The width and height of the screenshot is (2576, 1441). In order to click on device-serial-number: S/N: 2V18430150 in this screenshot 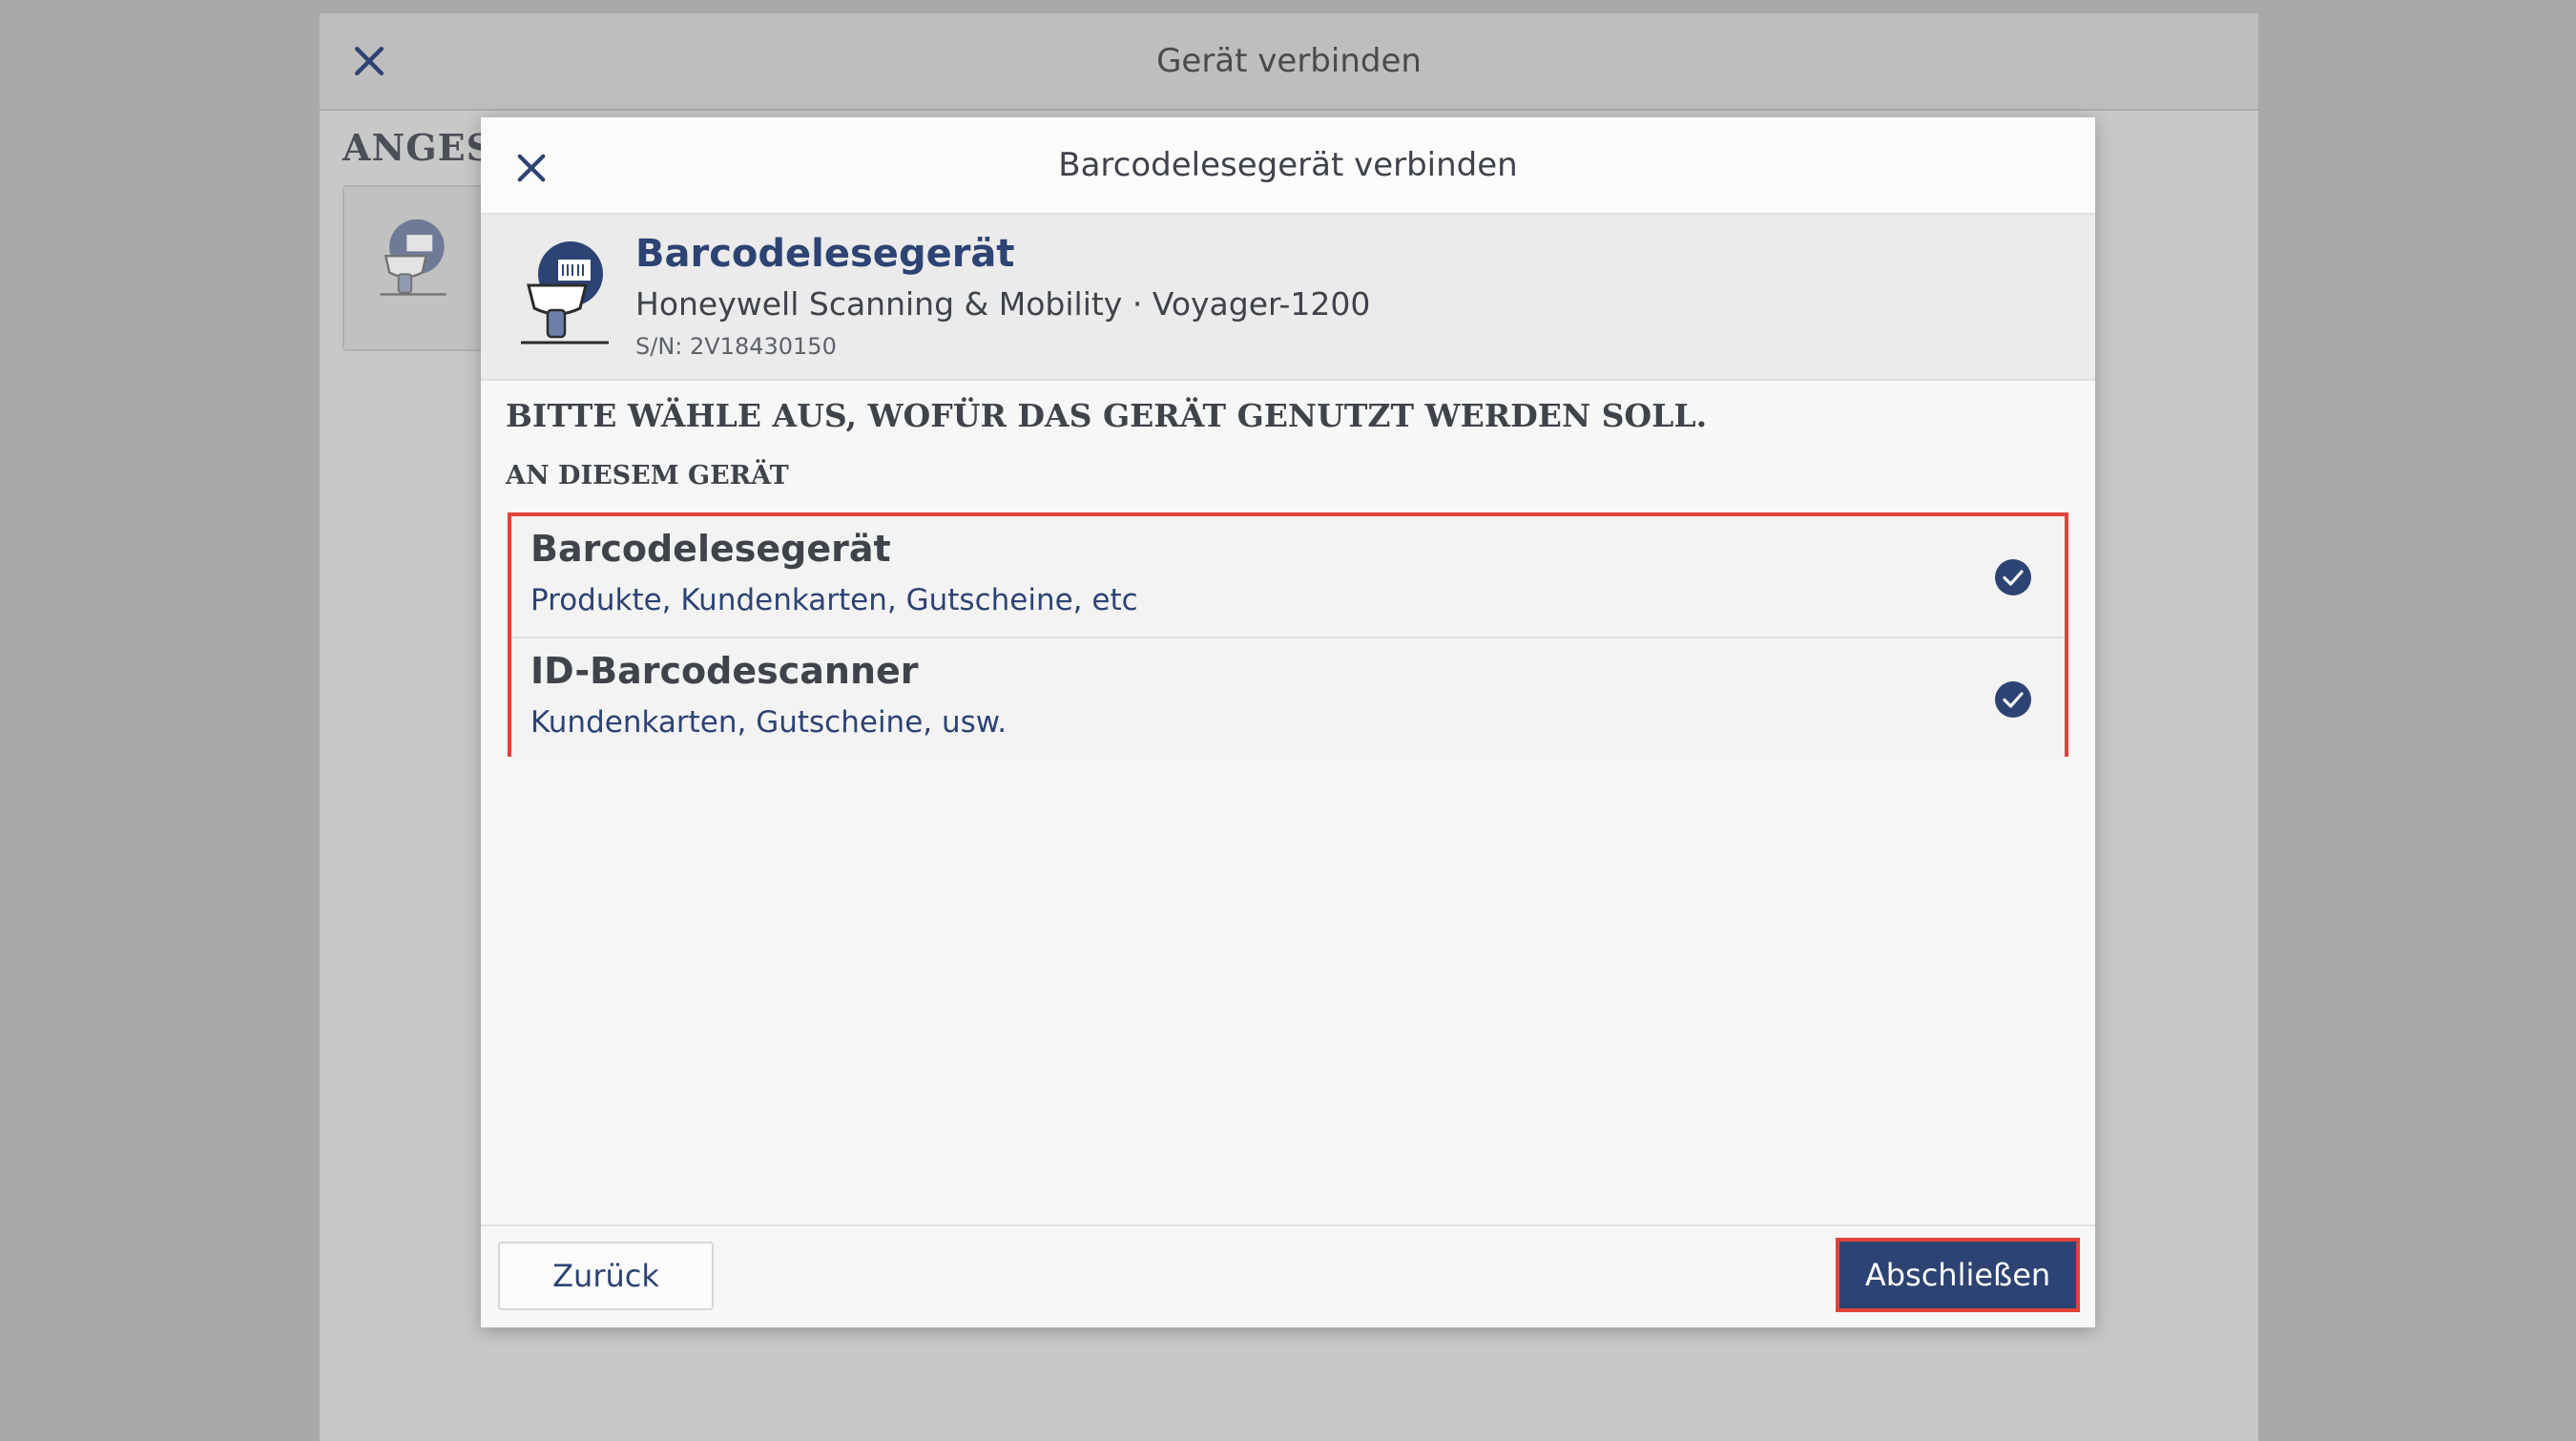, I will do `click(736, 347)`.